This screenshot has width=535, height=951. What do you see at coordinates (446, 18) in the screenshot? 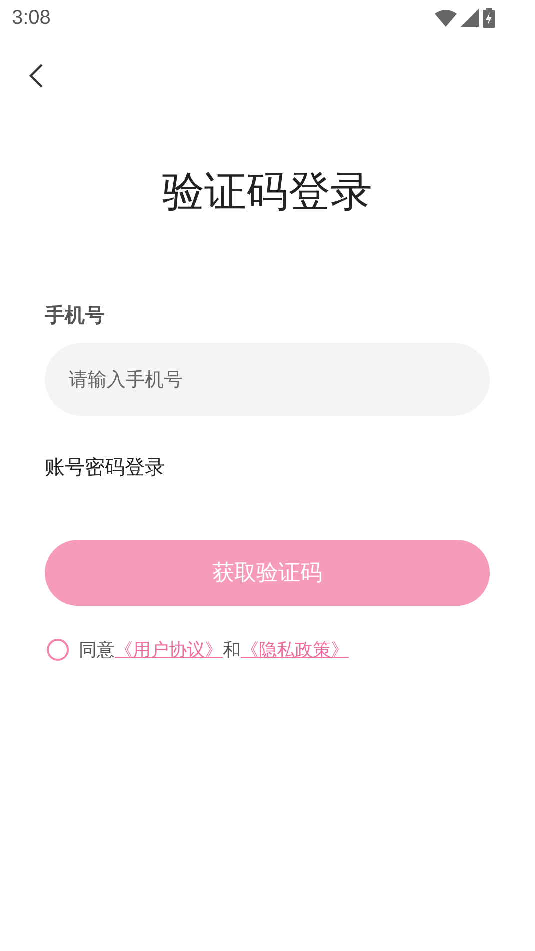
I see `wifi-icon` at bounding box center [446, 18].